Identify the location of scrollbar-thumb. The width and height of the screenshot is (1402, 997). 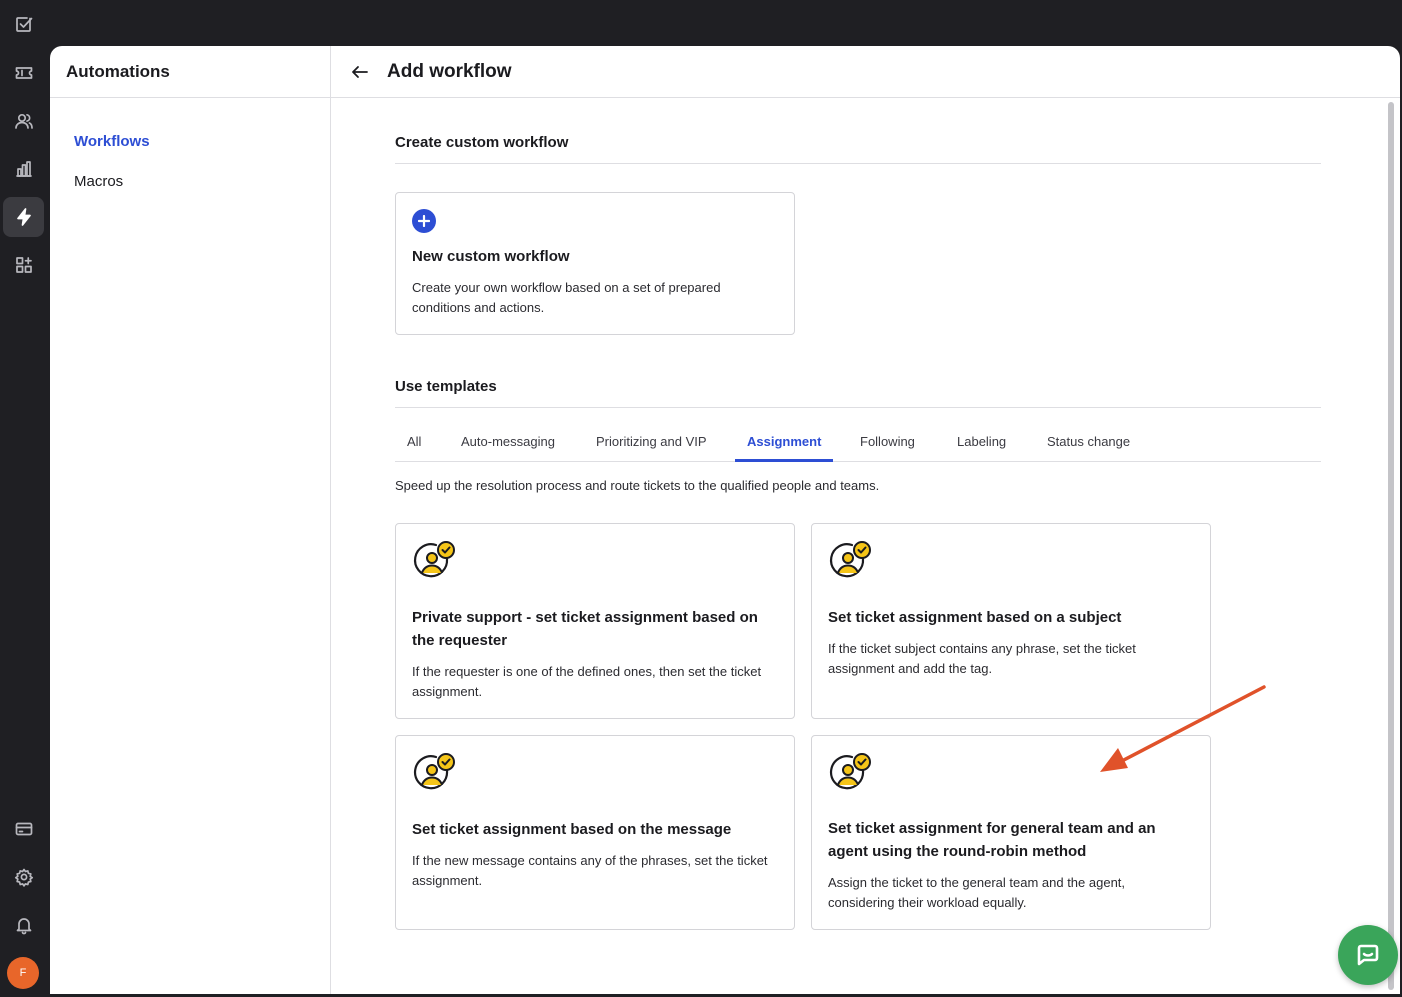
(1391, 546).